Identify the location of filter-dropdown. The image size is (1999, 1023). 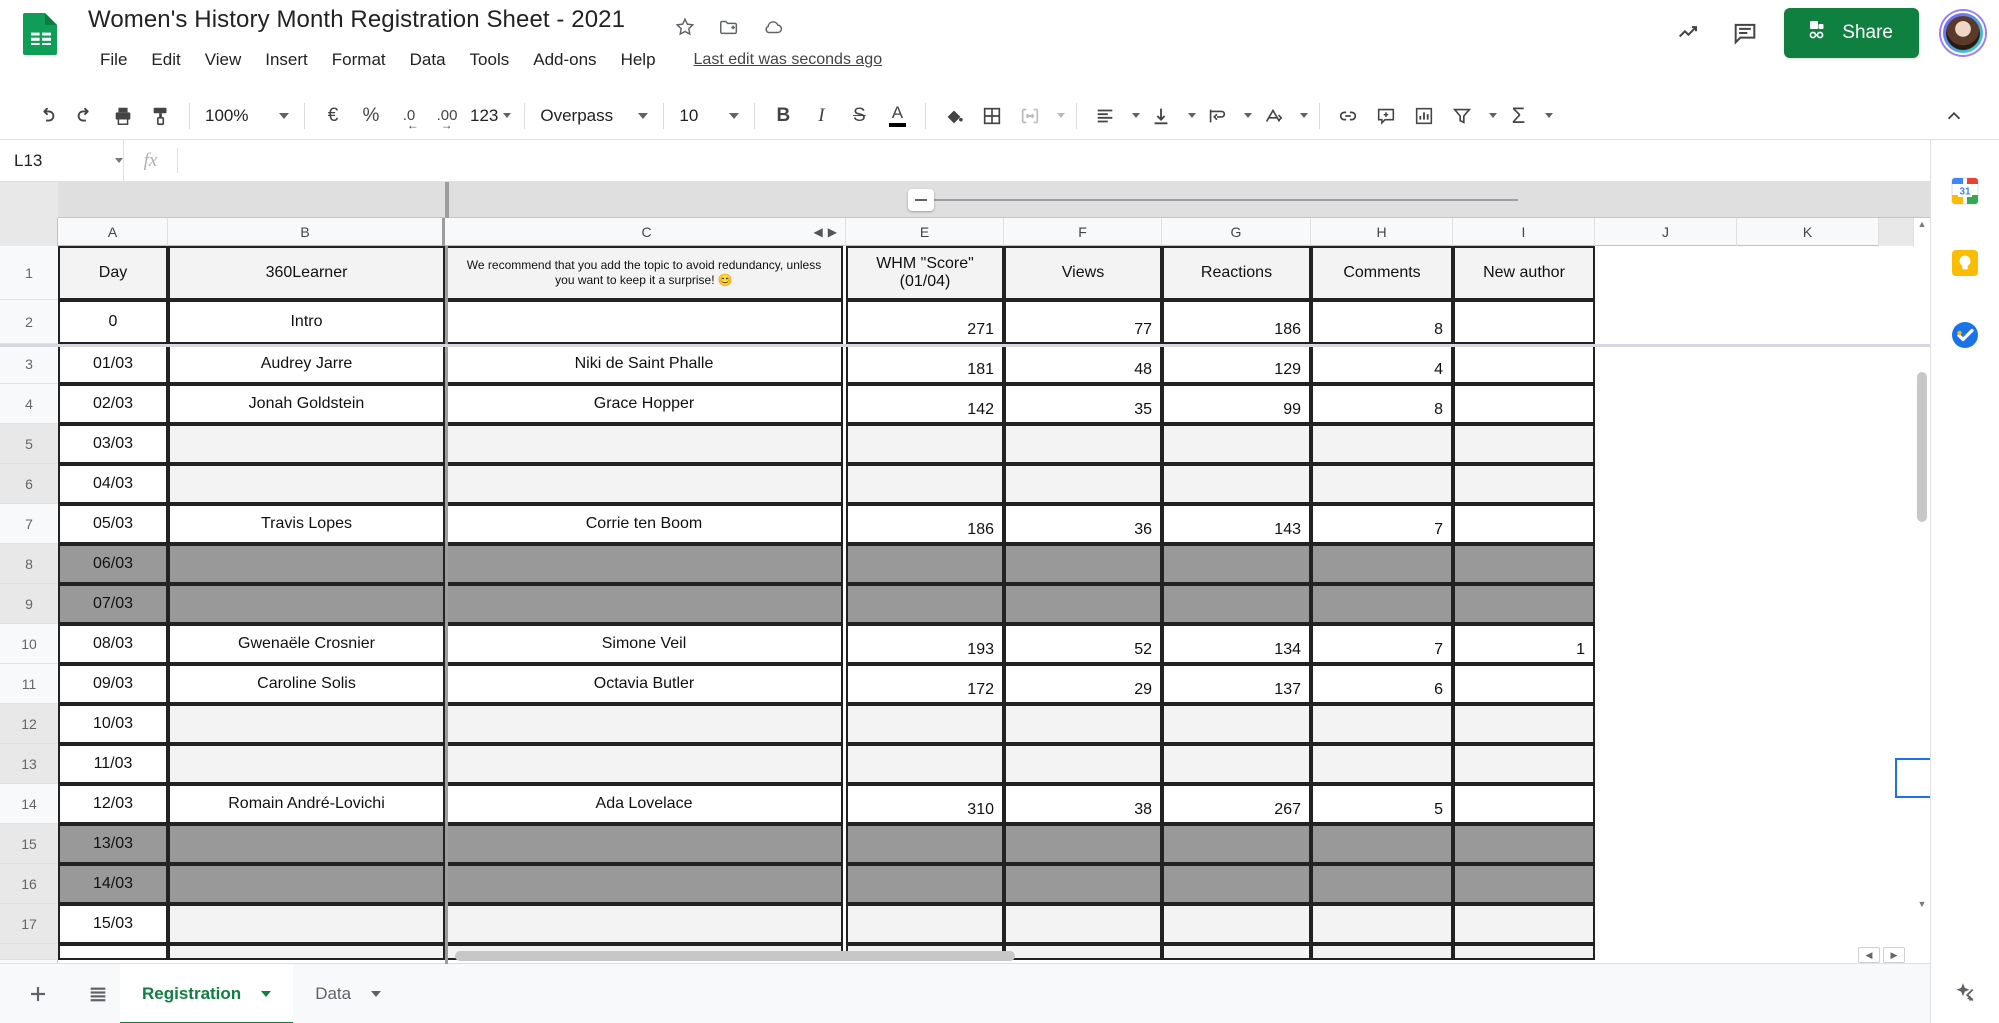
(1490, 116).